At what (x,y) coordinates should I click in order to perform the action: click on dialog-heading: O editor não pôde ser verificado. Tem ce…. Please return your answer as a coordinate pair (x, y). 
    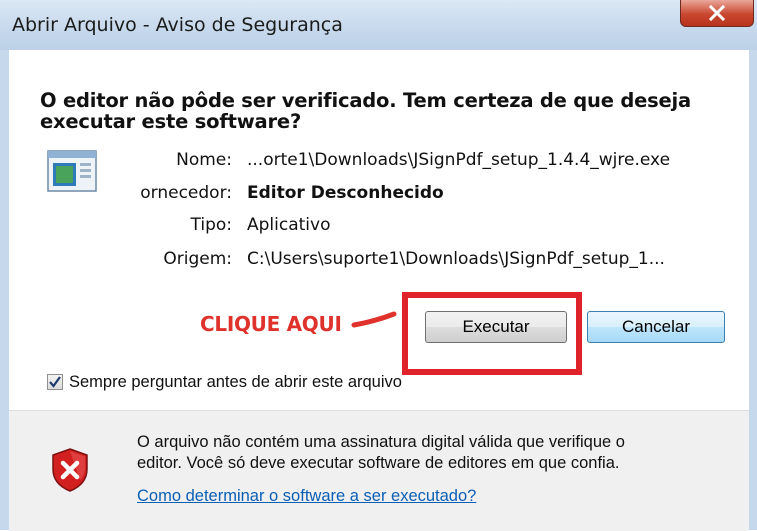
    Looking at the image, I should click on (375, 111).